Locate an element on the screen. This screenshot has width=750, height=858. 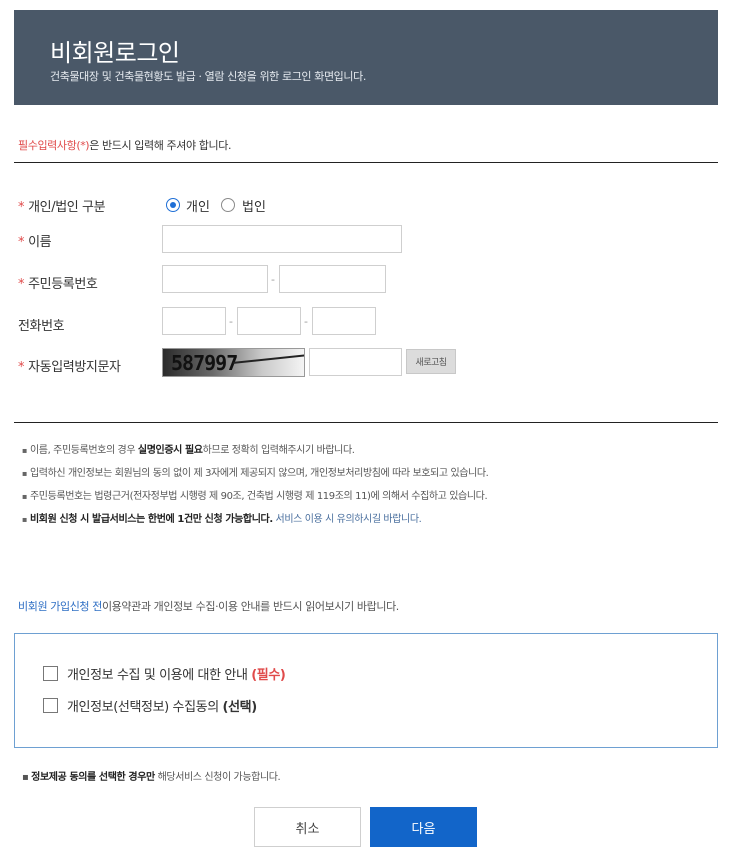
captcha-label: * 자동입력방지문자 is located at coordinates (69, 367).